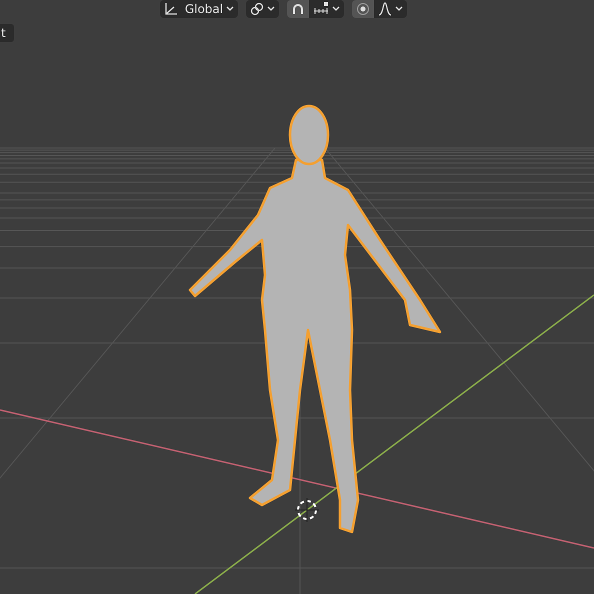  What do you see at coordinates (199, 9) in the screenshot?
I see `orientation-dropdown: Global` at bounding box center [199, 9].